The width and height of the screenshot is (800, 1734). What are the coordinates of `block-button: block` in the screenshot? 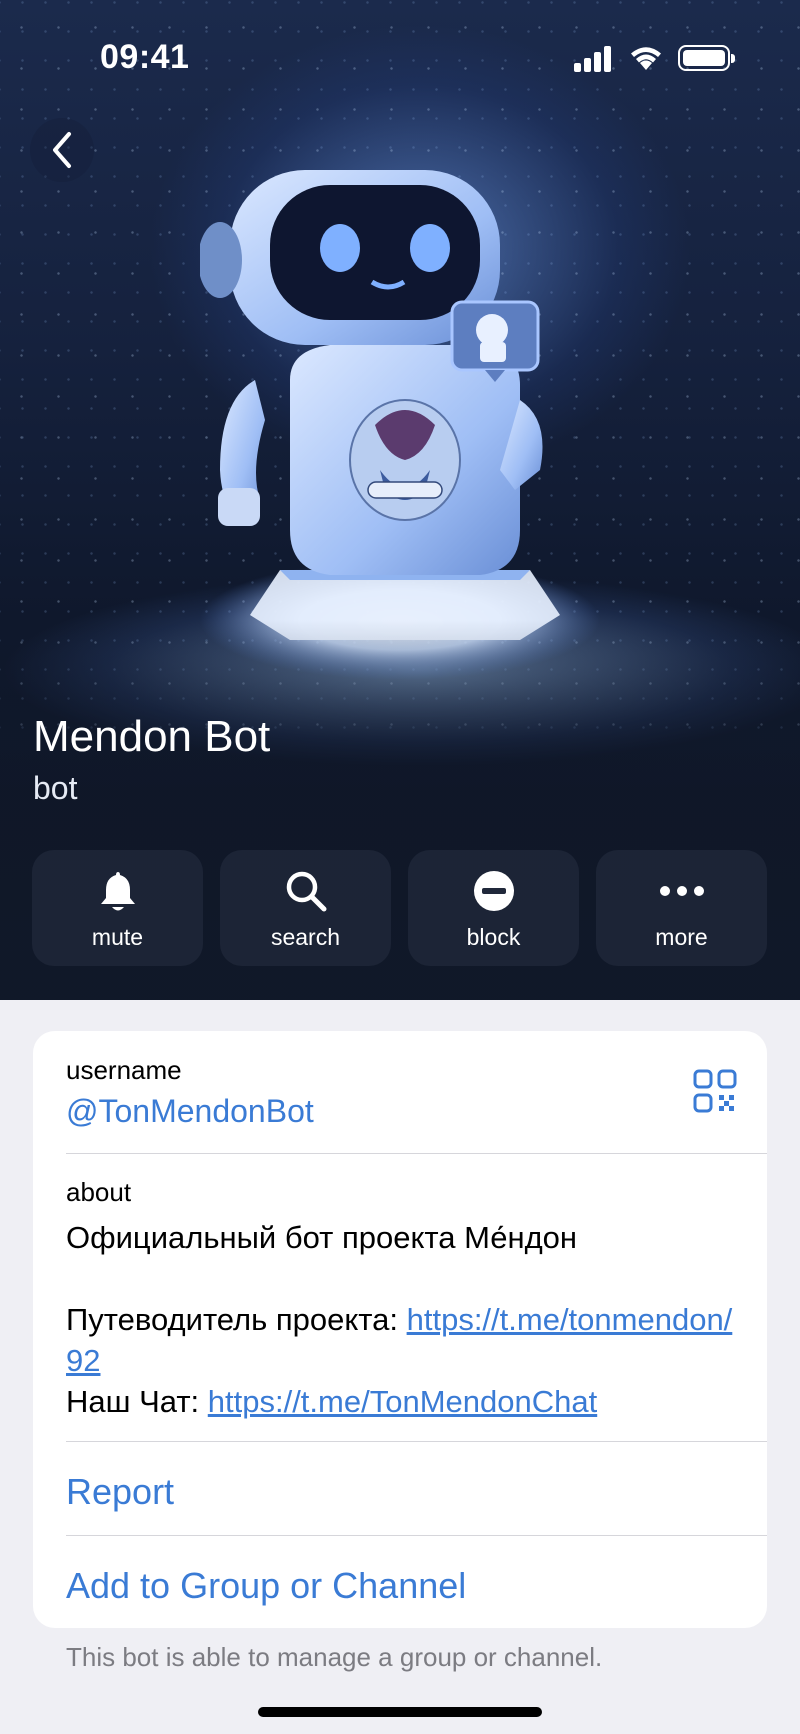 It's located at (493, 908).